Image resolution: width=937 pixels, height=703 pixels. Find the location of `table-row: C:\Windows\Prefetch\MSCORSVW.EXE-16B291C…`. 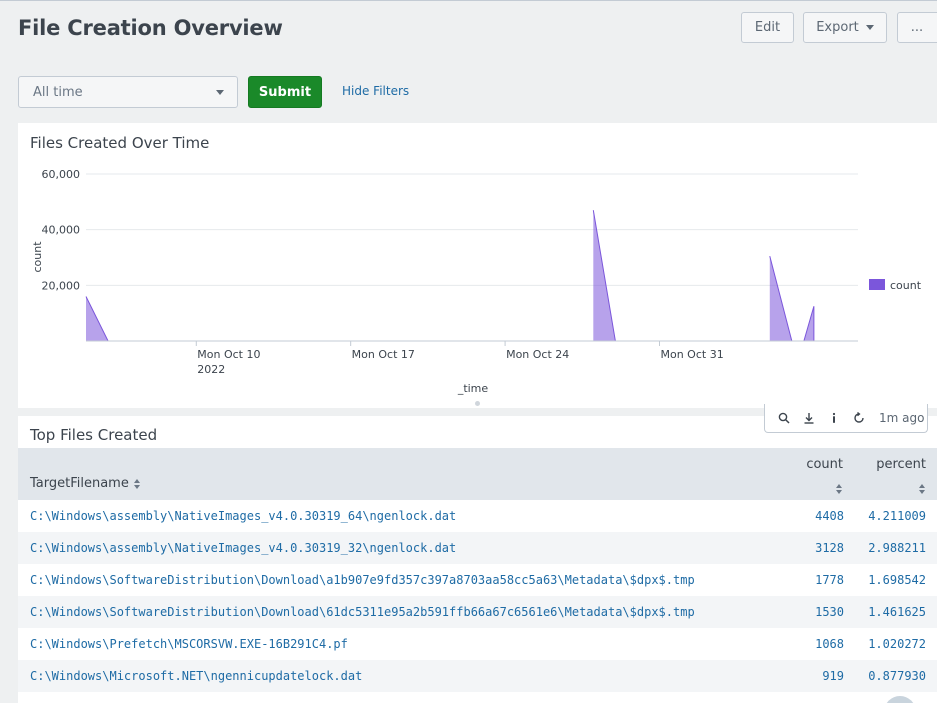

table-row: C:\Windows\Prefetch\MSCORSVW.EXE-16B291C… is located at coordinates (477, 644).